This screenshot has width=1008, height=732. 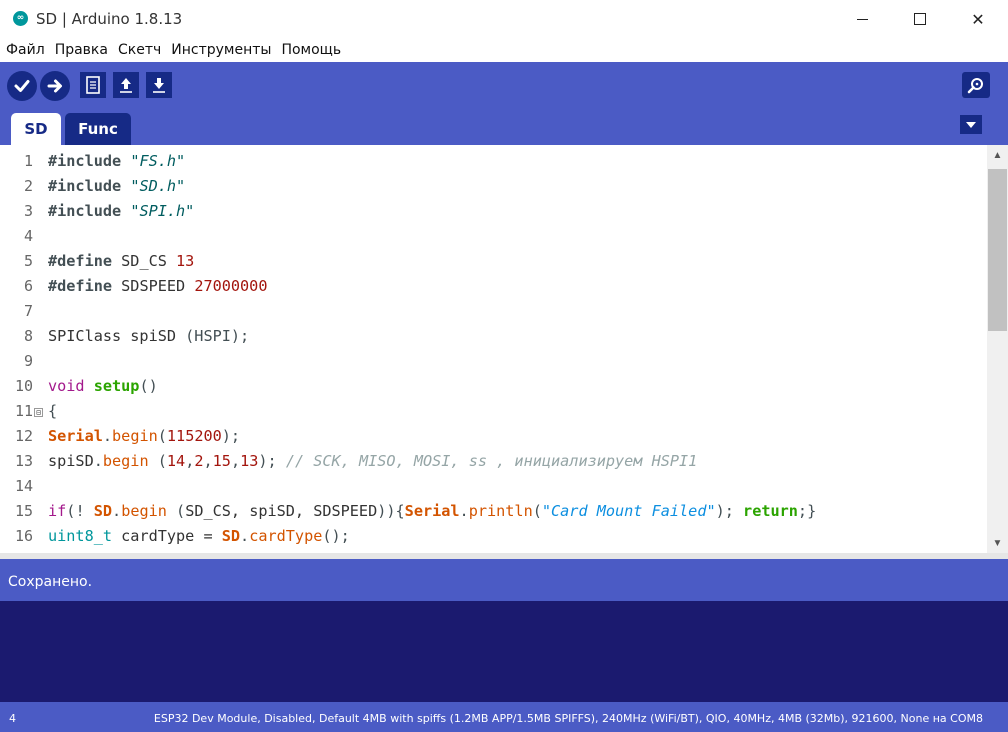 I want to click on line-number: 6, so click(x=28, y=286).